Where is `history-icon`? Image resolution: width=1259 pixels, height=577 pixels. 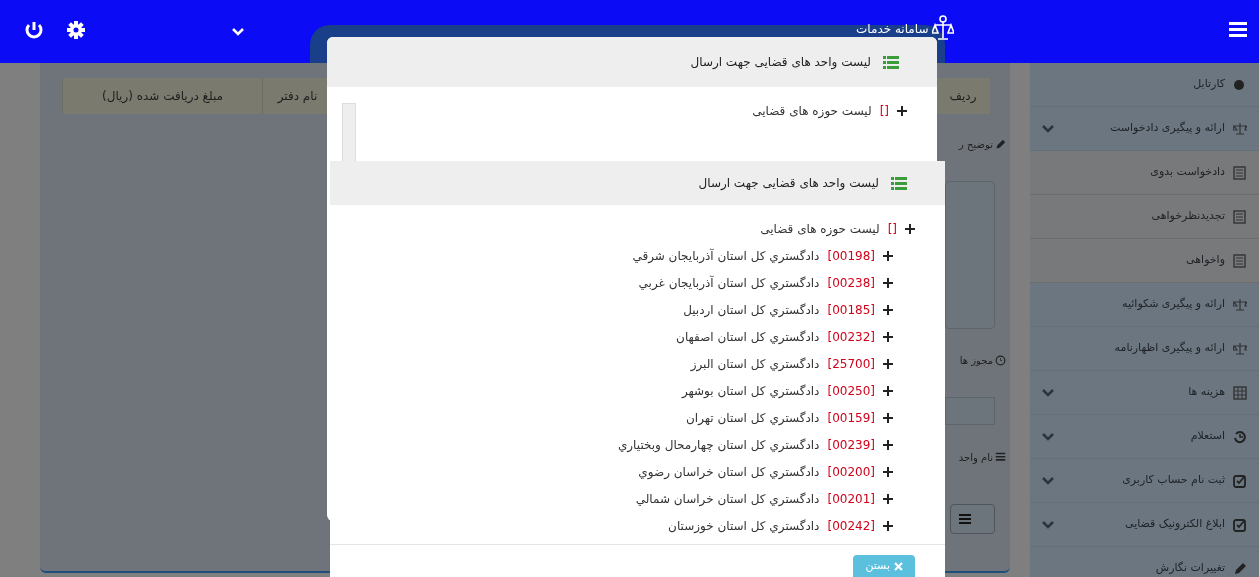
history-icon is located at coordinates (1240, 436).